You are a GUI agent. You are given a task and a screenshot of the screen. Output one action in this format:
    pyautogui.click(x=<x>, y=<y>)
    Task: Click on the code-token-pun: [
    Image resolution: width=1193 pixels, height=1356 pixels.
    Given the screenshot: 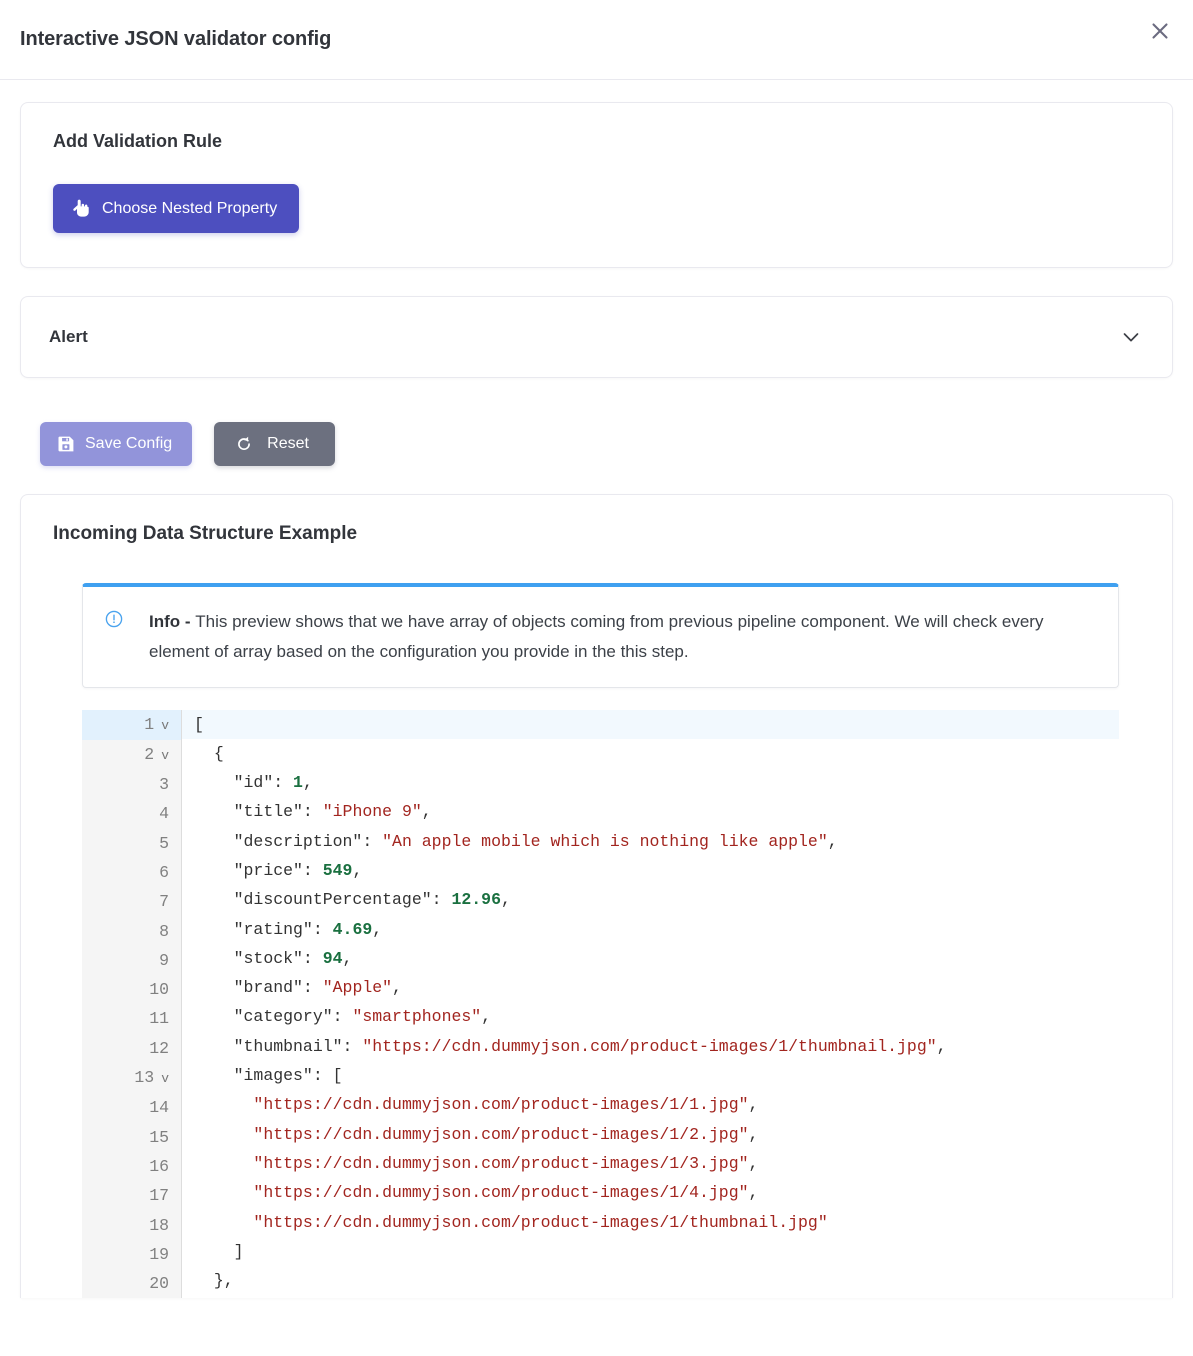 What is the action you would take?
    pyautogui.click(x=199, y=724)
    